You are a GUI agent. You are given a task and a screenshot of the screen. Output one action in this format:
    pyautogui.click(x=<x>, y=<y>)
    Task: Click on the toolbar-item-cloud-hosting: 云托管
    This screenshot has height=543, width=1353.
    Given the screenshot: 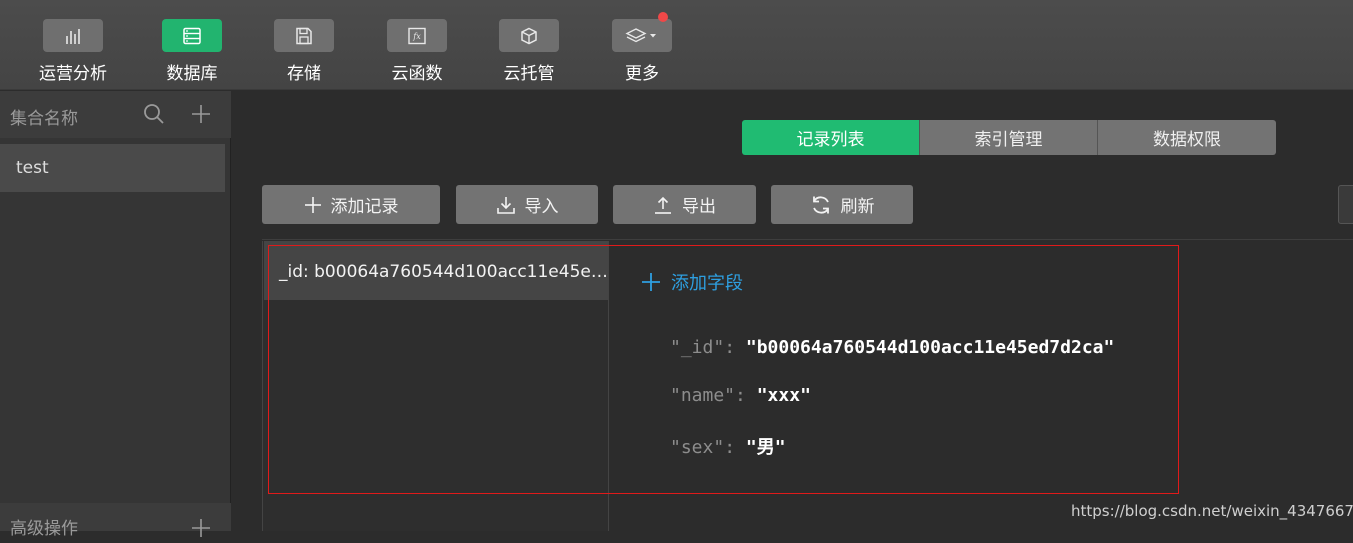 What is the action you would take?
    pyautogui.click(x=529, y=52)
    